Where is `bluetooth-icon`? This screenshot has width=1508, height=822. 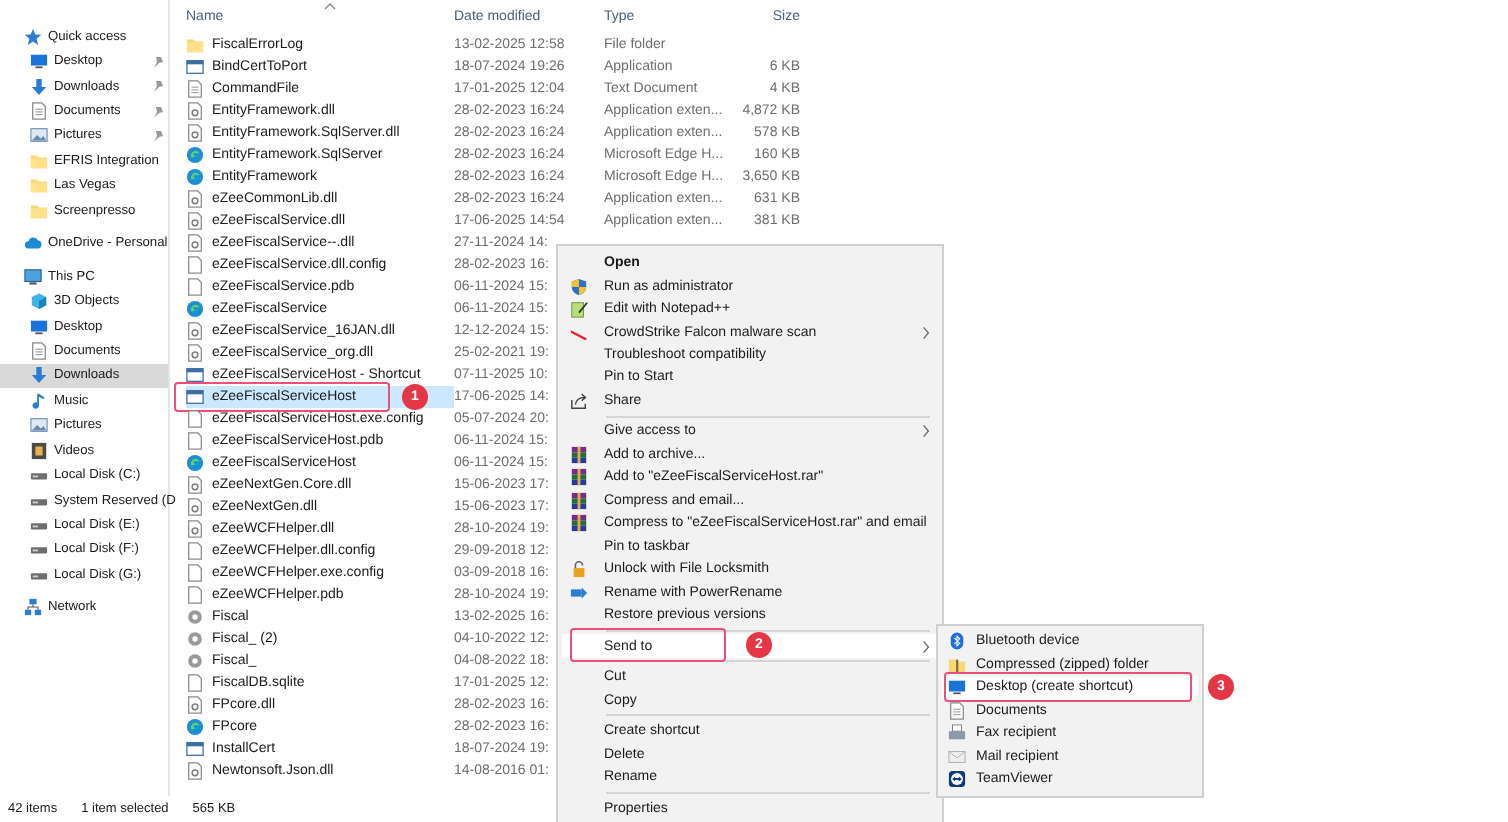 bluetooth-icon is located at coordinates (957, 641).